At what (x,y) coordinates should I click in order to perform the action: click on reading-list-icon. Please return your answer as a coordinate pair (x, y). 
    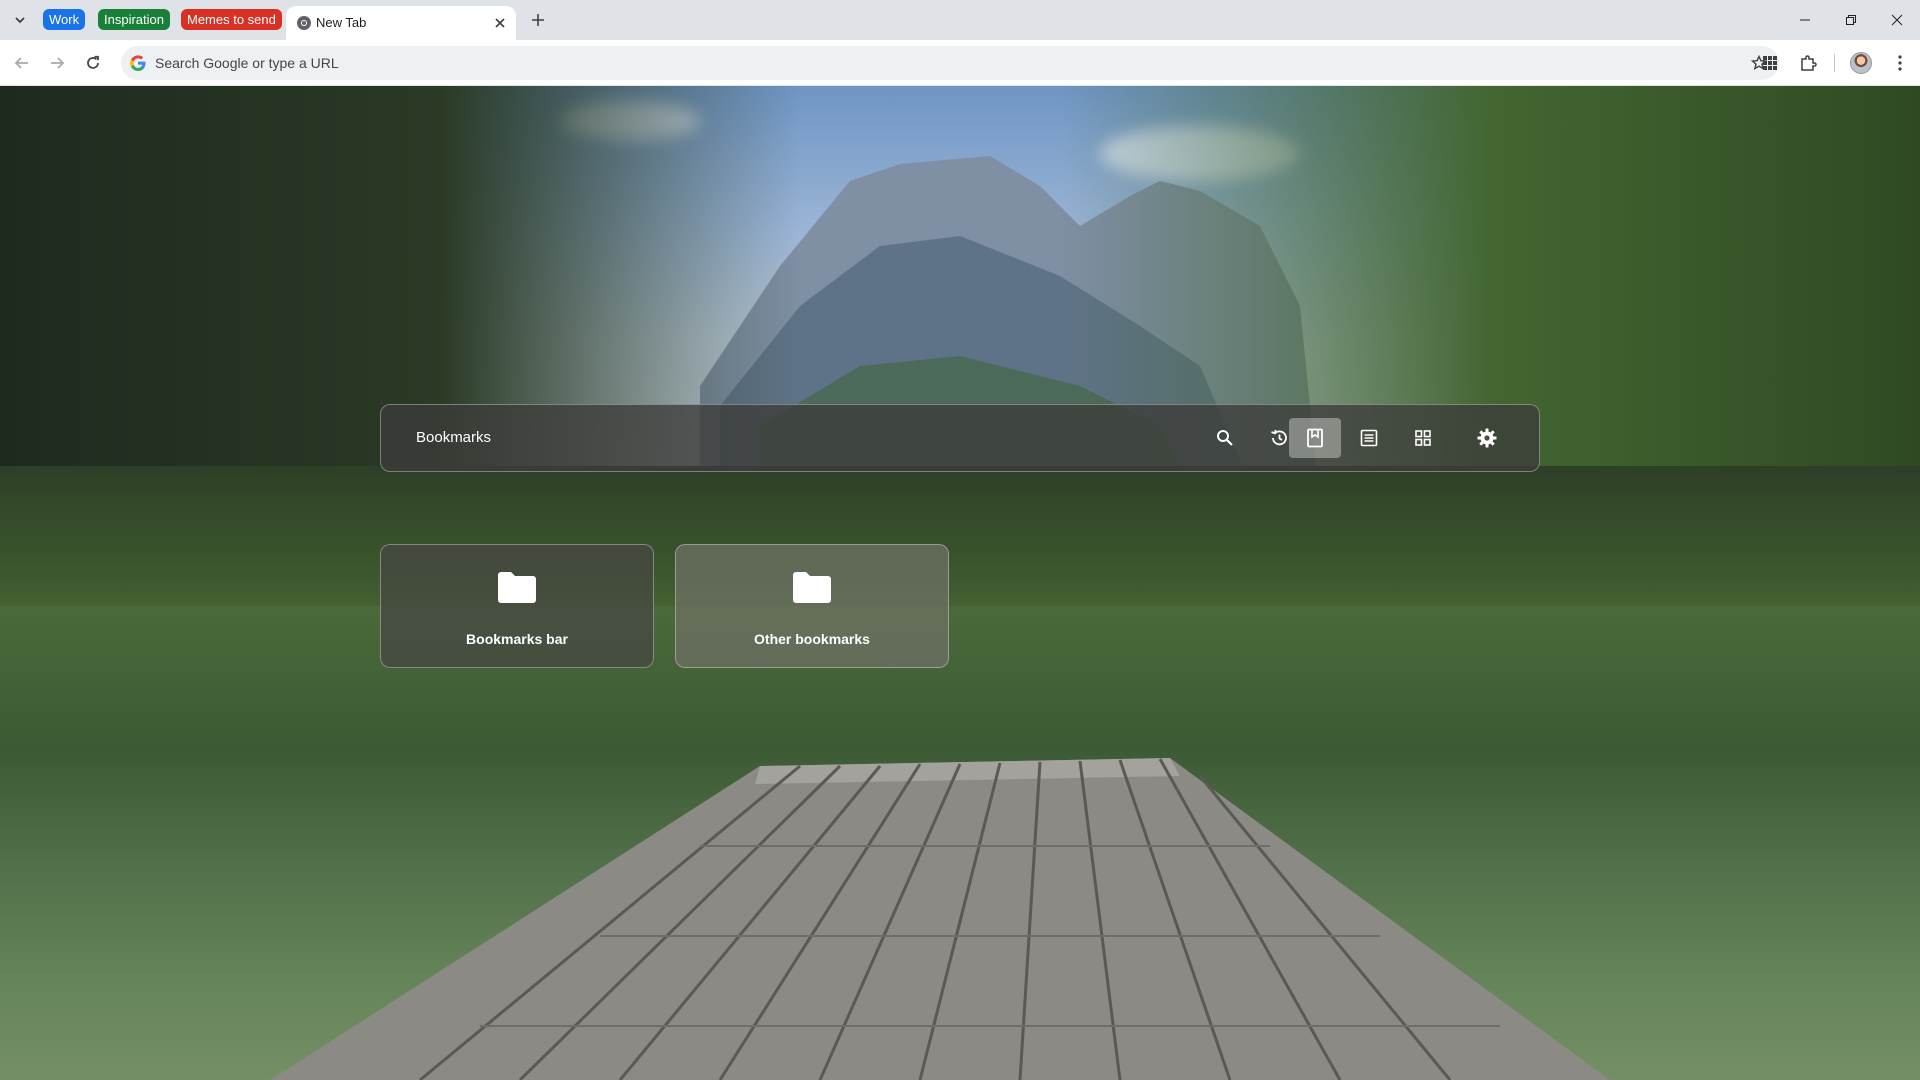
    Looking at the image, I should click on (1369, 438).